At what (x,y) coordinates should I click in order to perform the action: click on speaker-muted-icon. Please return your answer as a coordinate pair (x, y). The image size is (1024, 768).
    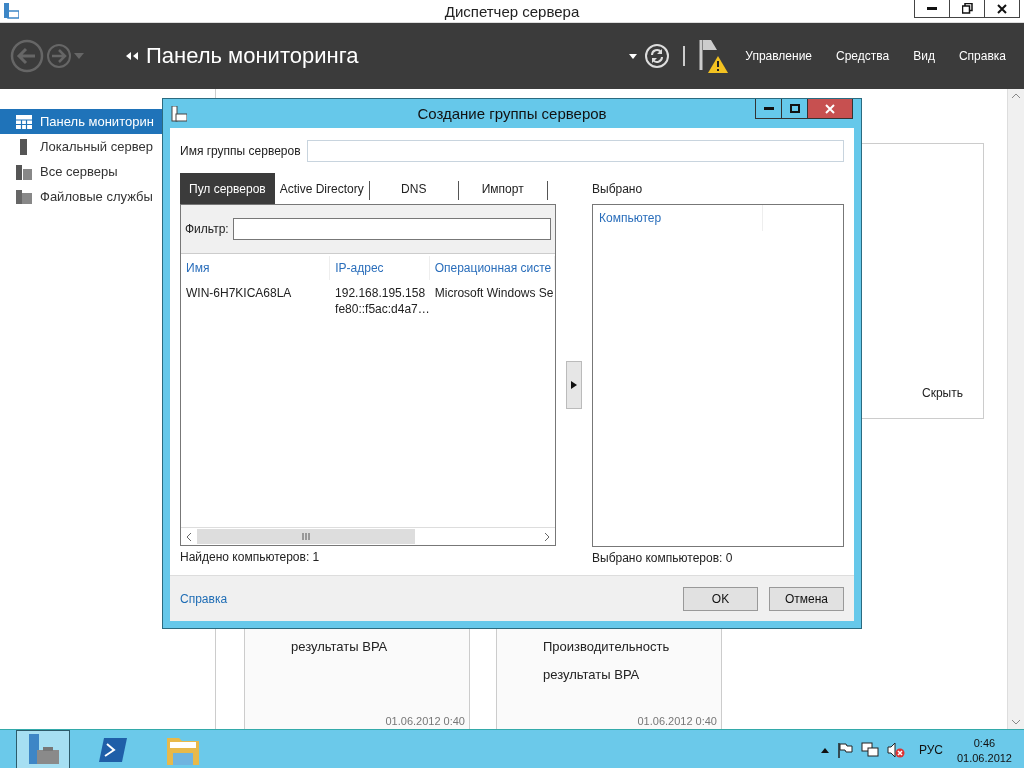
    Looking at the image, I should click on (895, 750).